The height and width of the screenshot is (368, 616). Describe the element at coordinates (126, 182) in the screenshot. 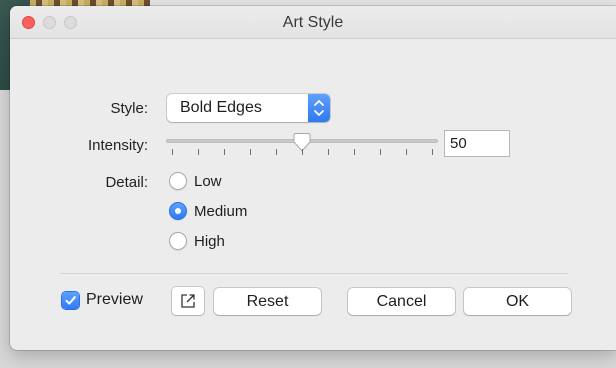

I see `detail-label: Detail:` at that location.